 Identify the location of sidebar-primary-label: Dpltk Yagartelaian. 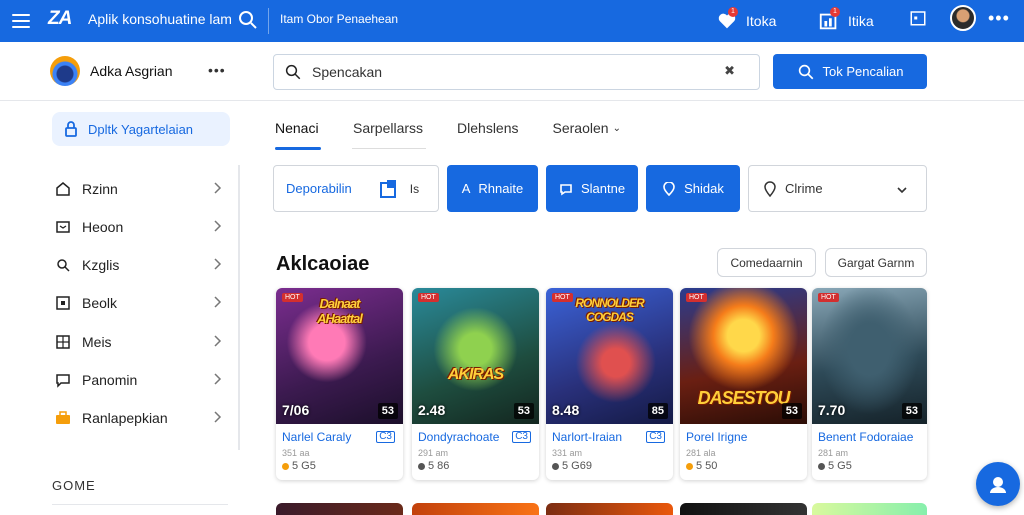
(141, 129).